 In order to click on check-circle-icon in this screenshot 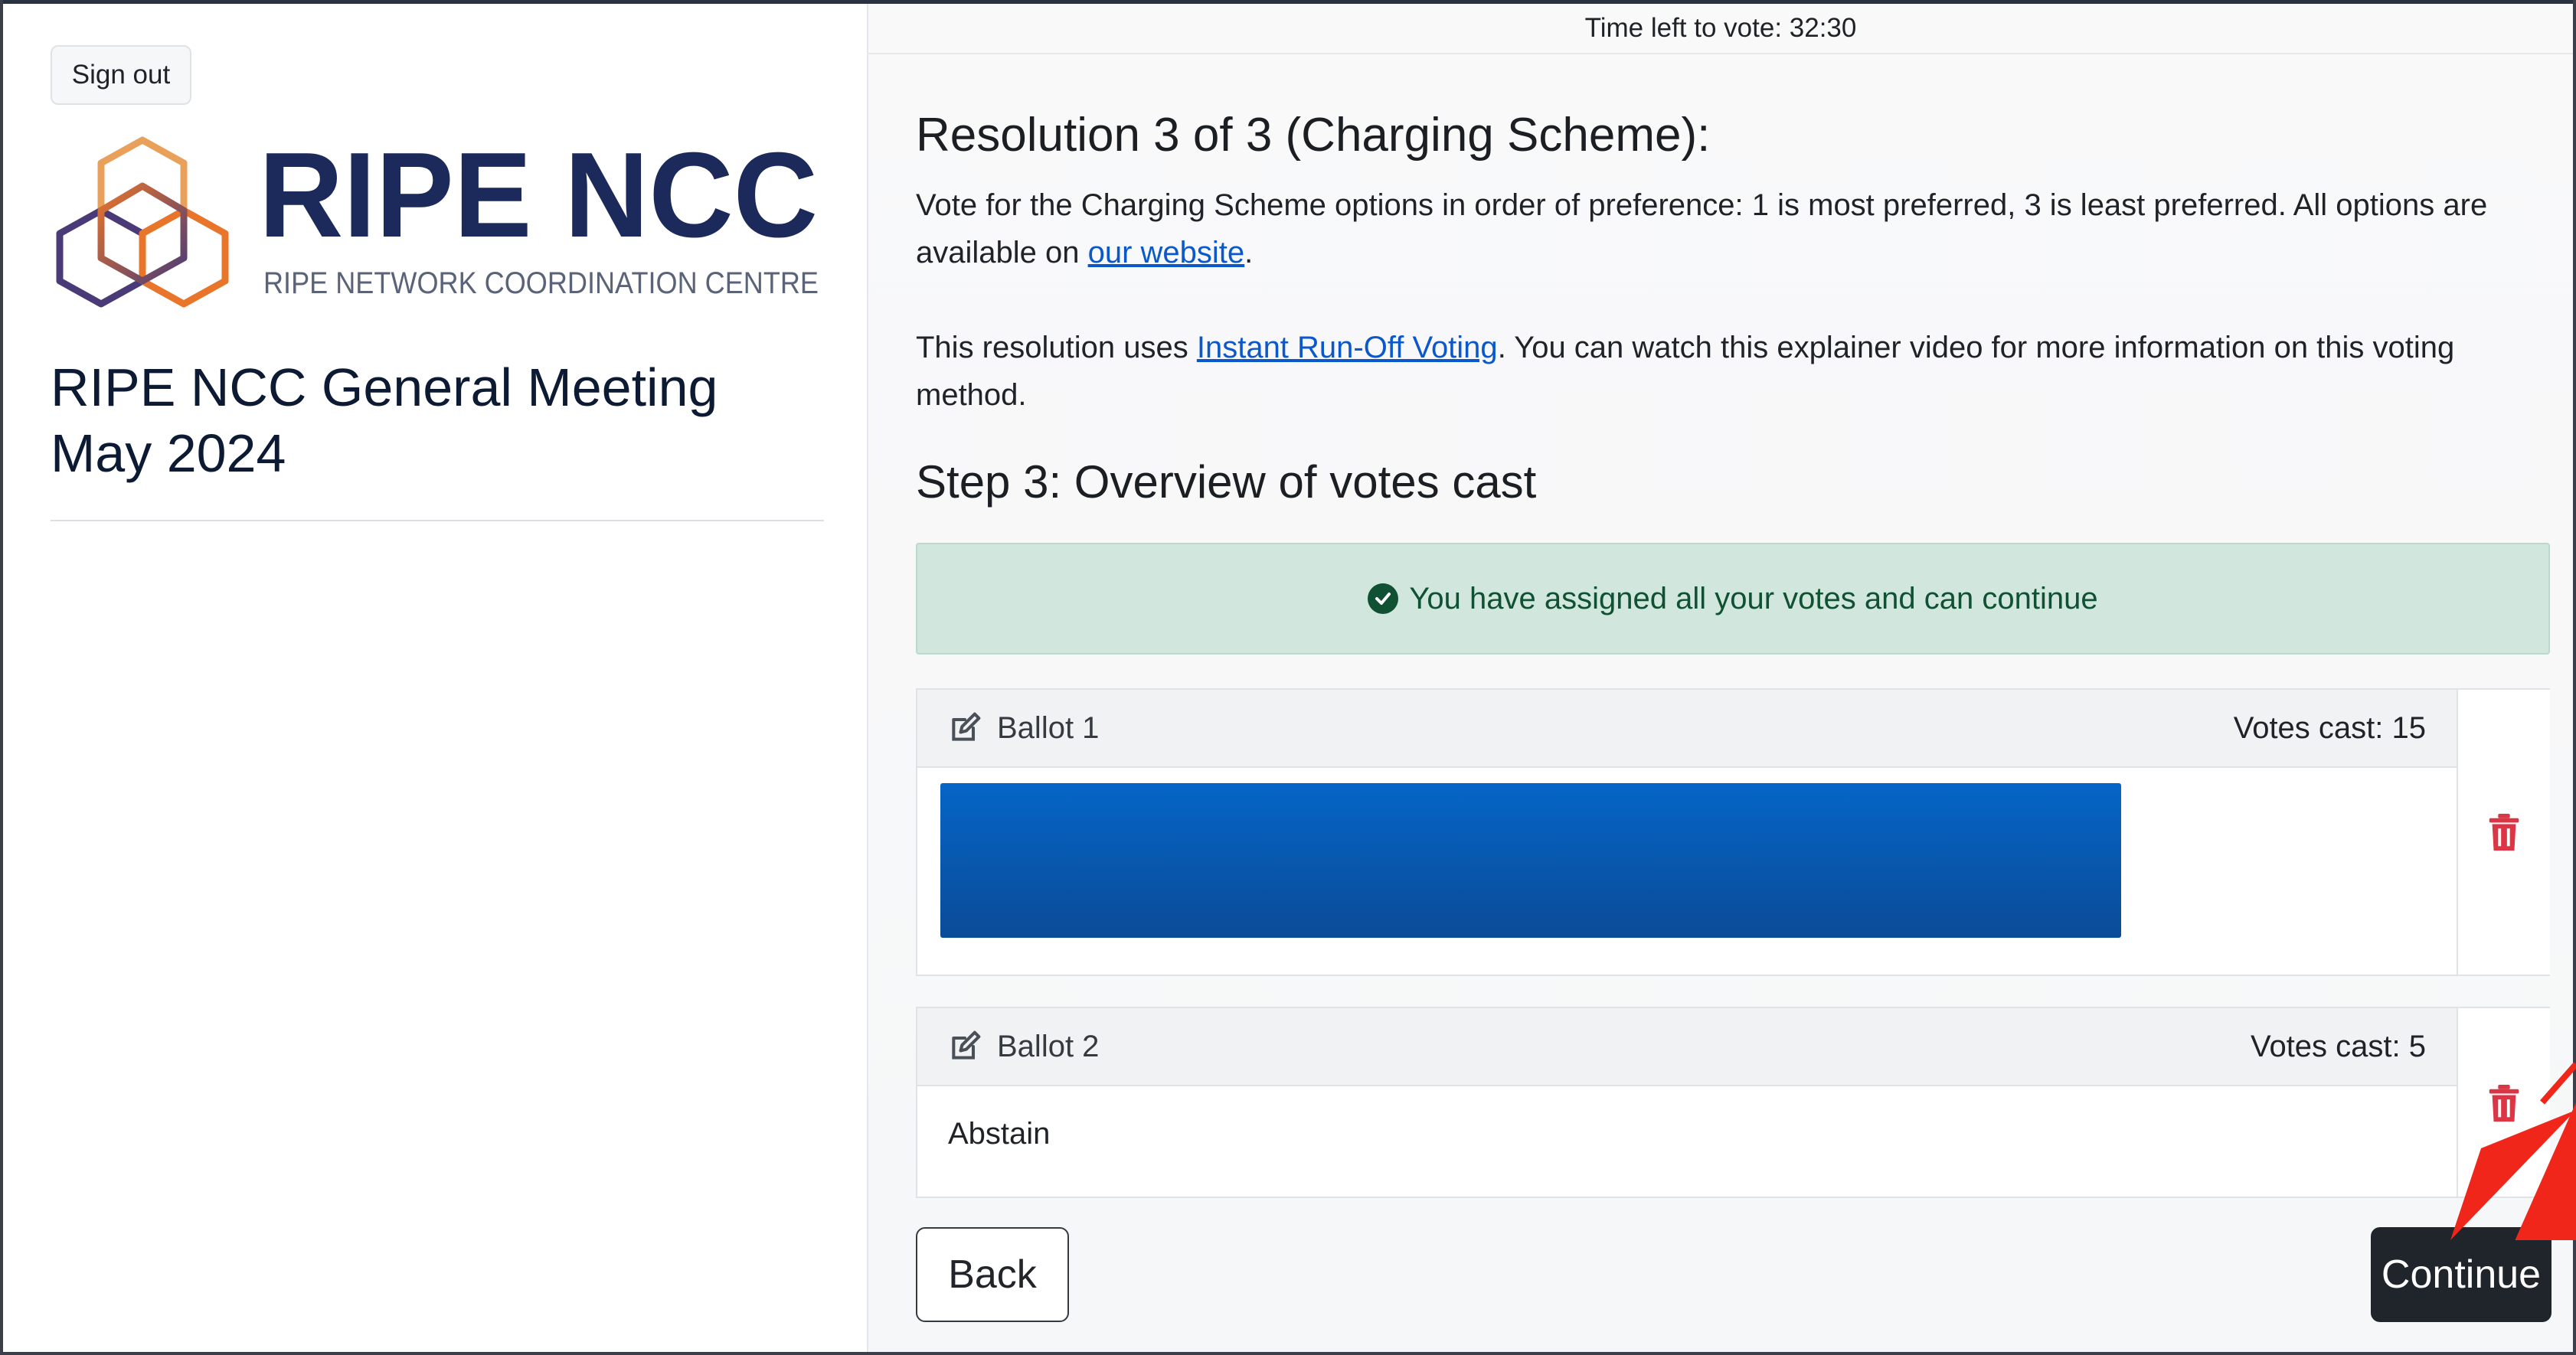, I will do `click(1383, 598)`.